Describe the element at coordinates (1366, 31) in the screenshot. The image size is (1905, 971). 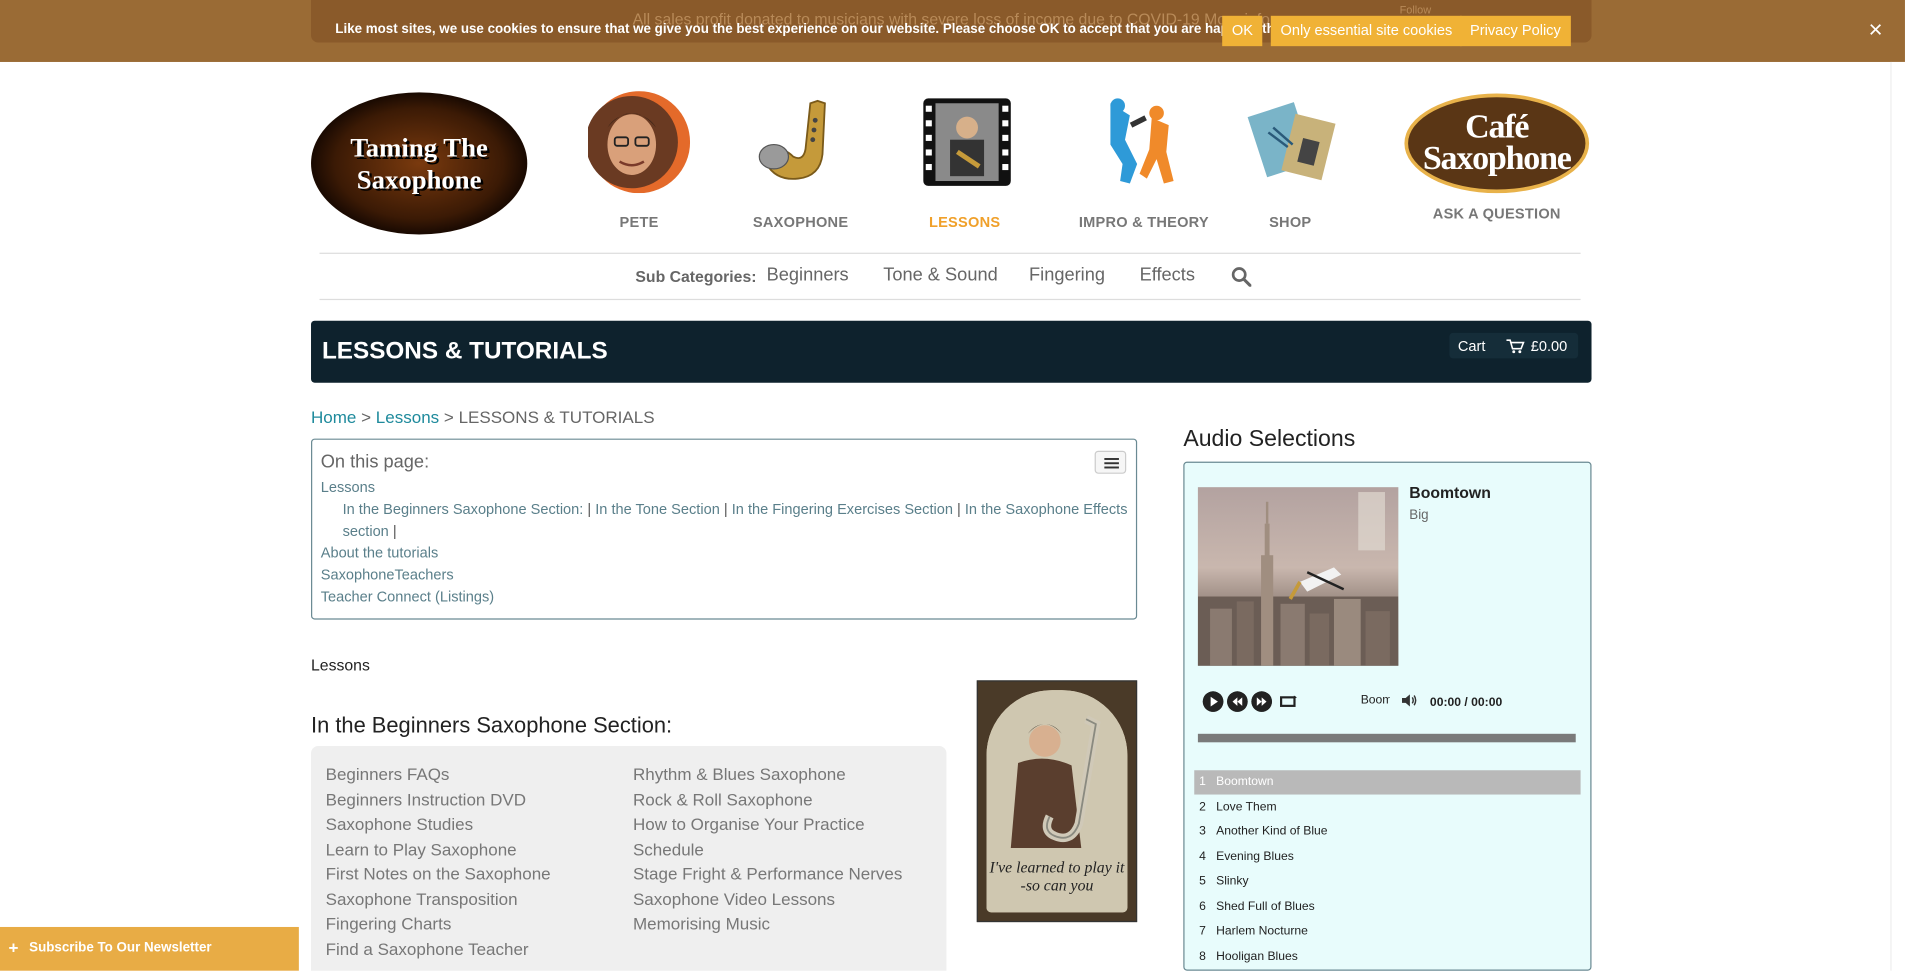
I see `cookie-essential-button: Only essential site cookies` at that location.